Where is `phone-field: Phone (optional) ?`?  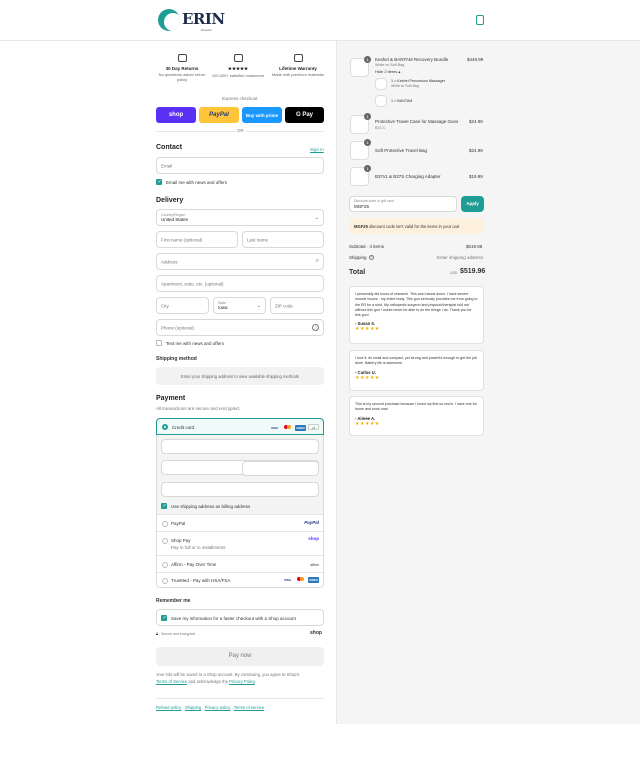 phone-field: Phone (optional) ? is located at coordinates (240, 327).